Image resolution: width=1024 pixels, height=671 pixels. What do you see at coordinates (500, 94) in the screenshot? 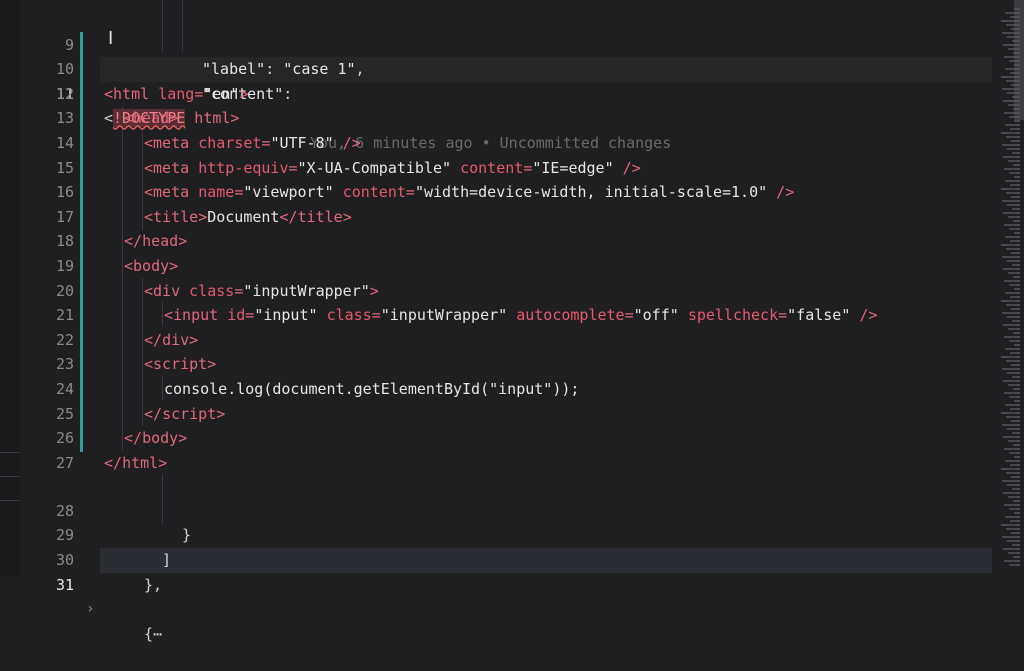
I see `code-line: 12 <html lang="en">` at bounding box center [500, 94].